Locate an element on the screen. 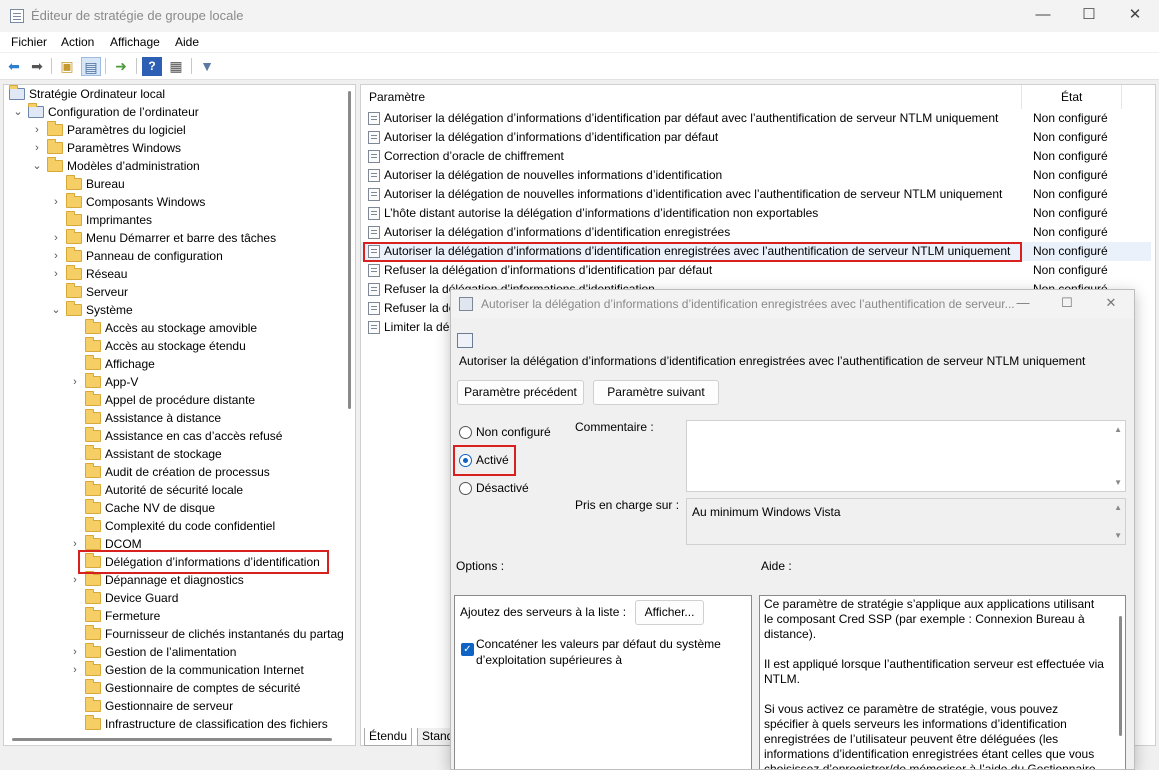  column-header-state: État is located at coordinates (1071, 97).